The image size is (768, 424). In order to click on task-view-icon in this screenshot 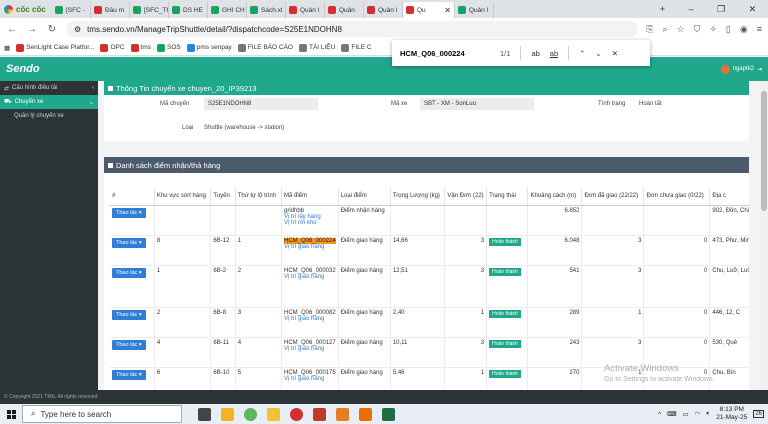, I will do `click(204, 414)`.